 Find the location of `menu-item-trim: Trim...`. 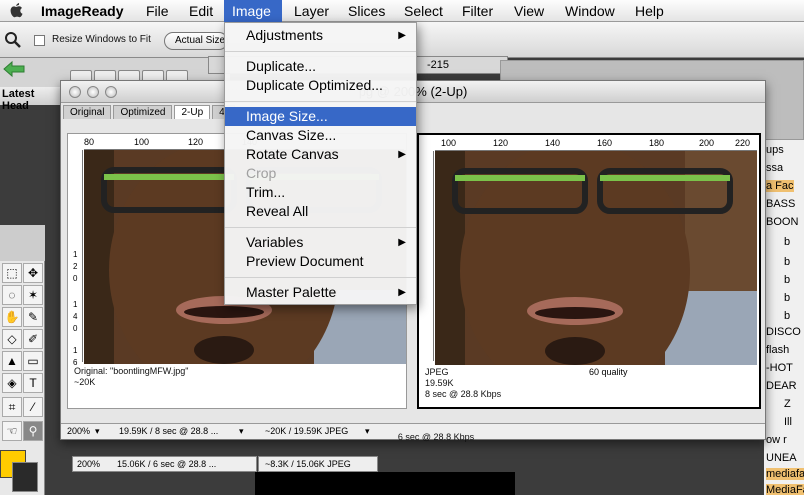

menu-item-trim: Trim... is located at coordinates (320, 192).